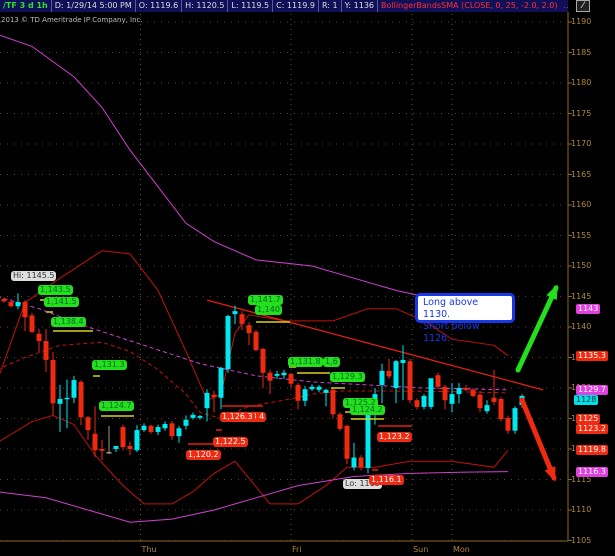 This screenshot has height=556, width=615. What do you see at coordinates (592, 450) in the screenshot?
I see `price-badge: 1119.8` at bounding box center [592, 450].